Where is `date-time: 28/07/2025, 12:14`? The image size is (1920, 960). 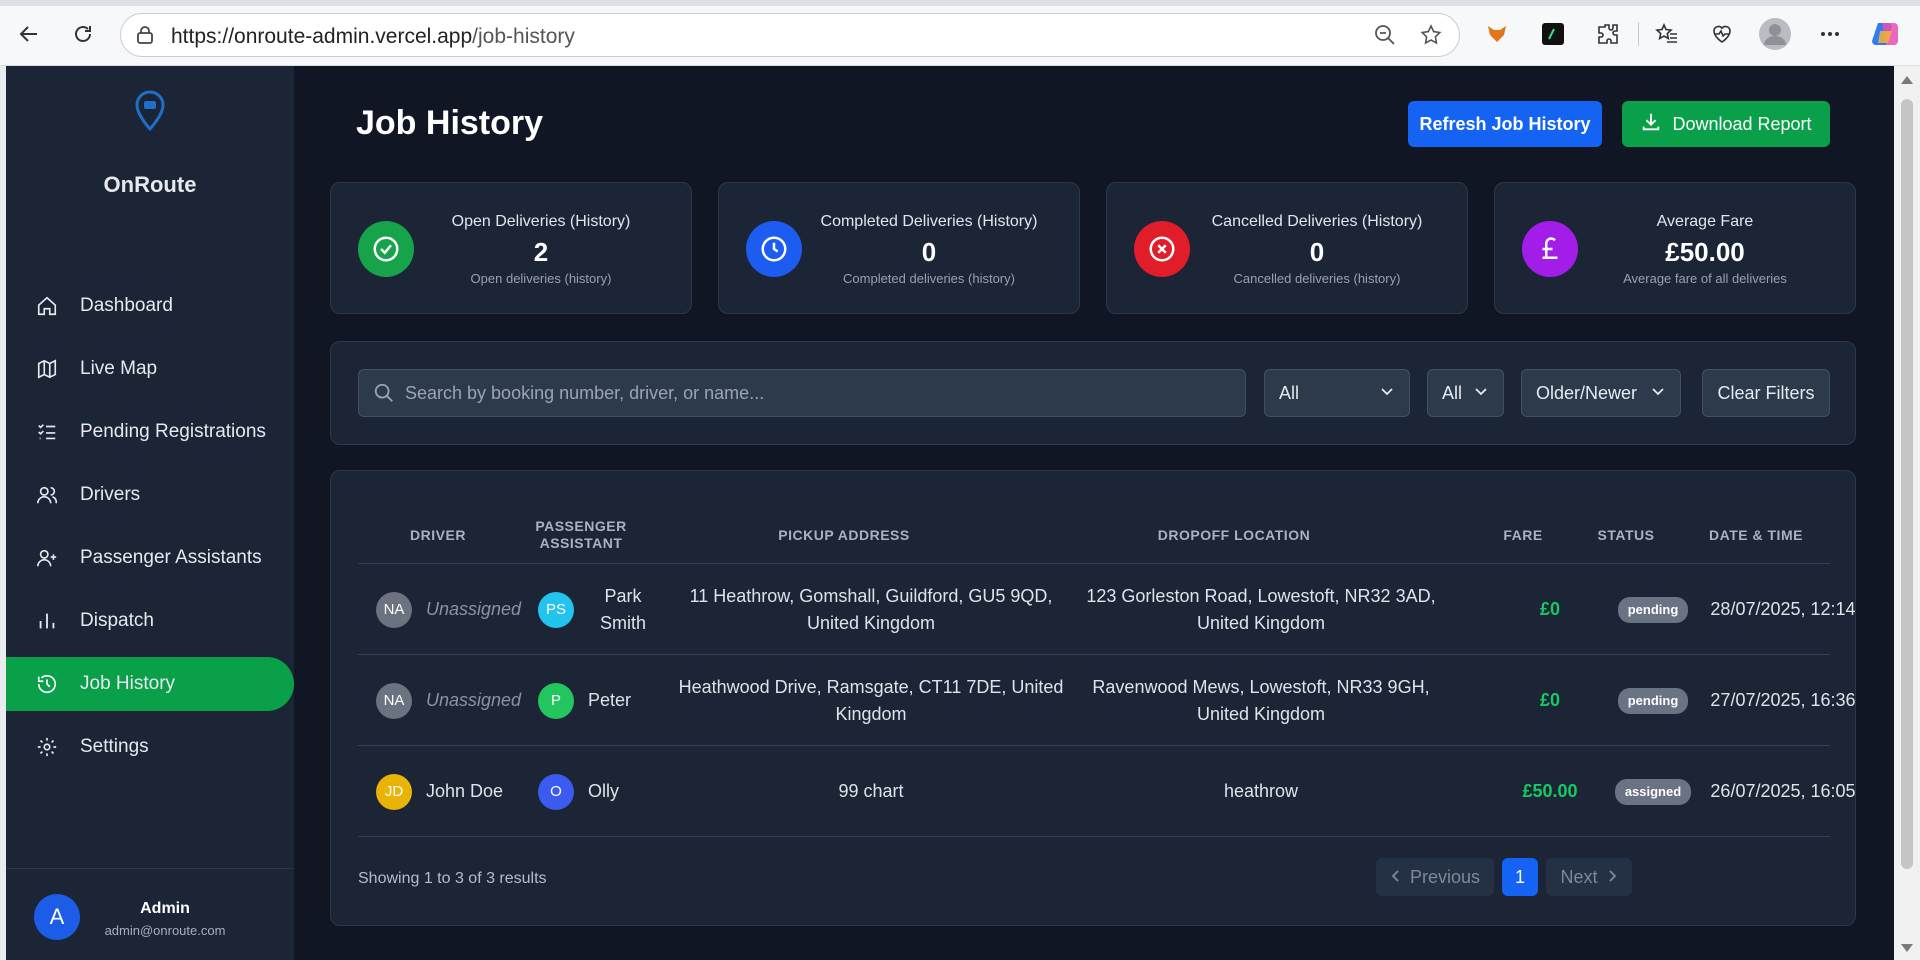 date-time: 28/07/2025, 12:14 is located at coordinates (1783, 609).